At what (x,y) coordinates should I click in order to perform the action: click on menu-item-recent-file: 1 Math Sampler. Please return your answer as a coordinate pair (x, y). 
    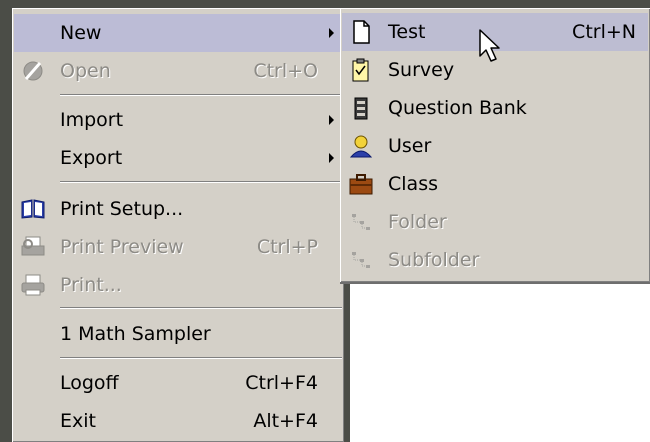
    Looking at the image, I should click on (178, 334).